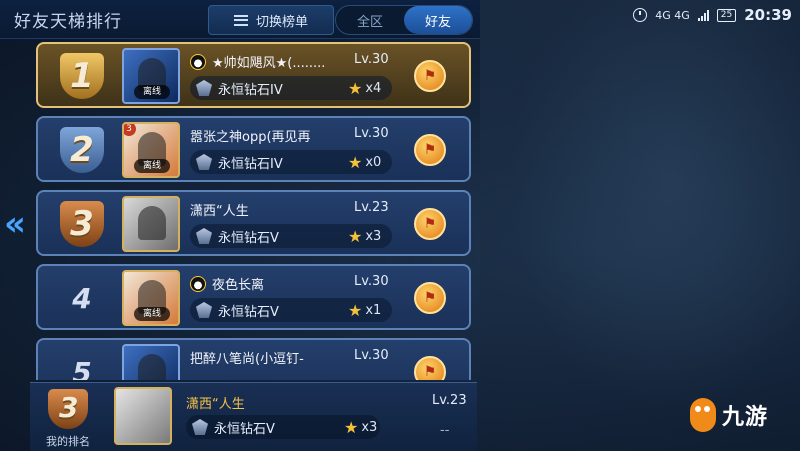  What do you see at coordinates (130, 130) in the screenshot?
I see `avatar-level-badge: 3` at bounding box center [130, 130].